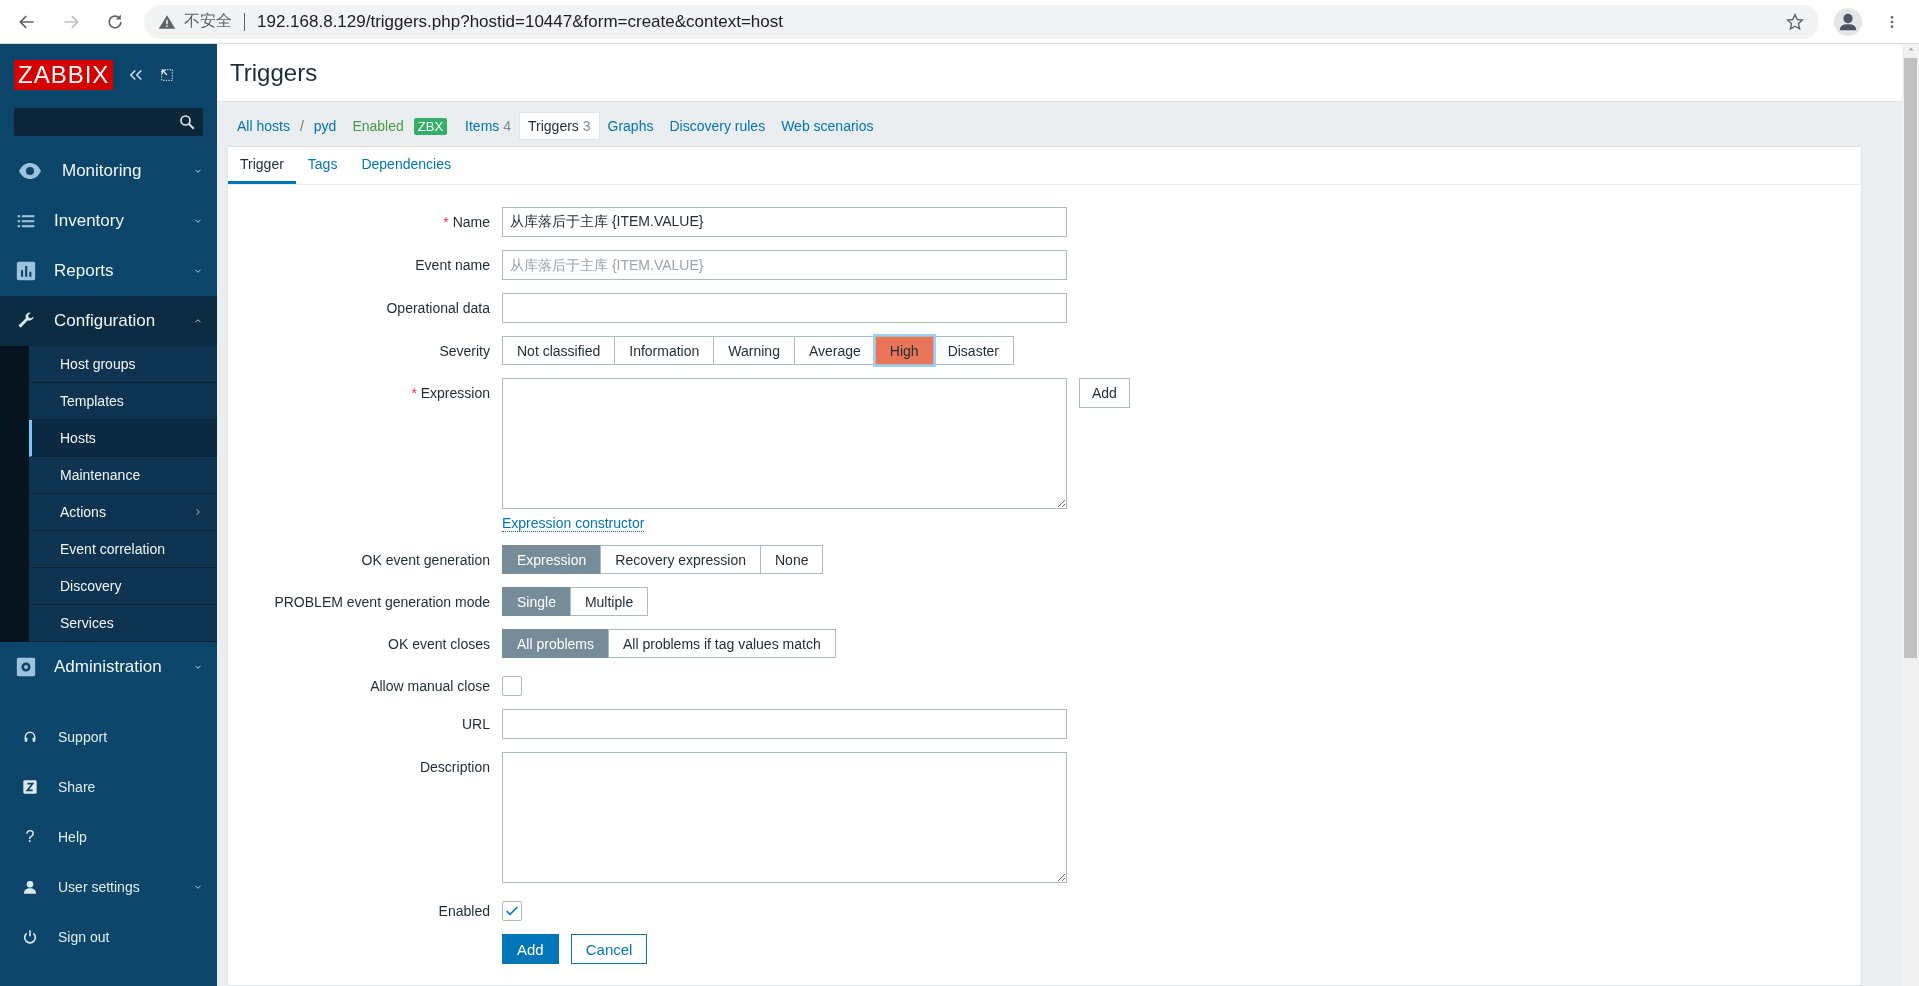 Image resolution: width=1919 pixels, height=986 pixels. I want to click on field-label: OK event generation, so click(425, 559).